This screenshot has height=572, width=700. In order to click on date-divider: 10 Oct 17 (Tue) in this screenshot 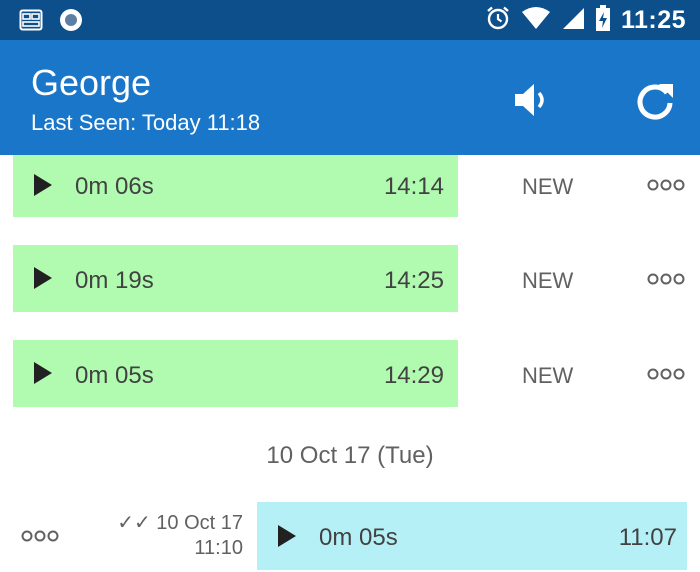, I will do `click(350, 455)`.